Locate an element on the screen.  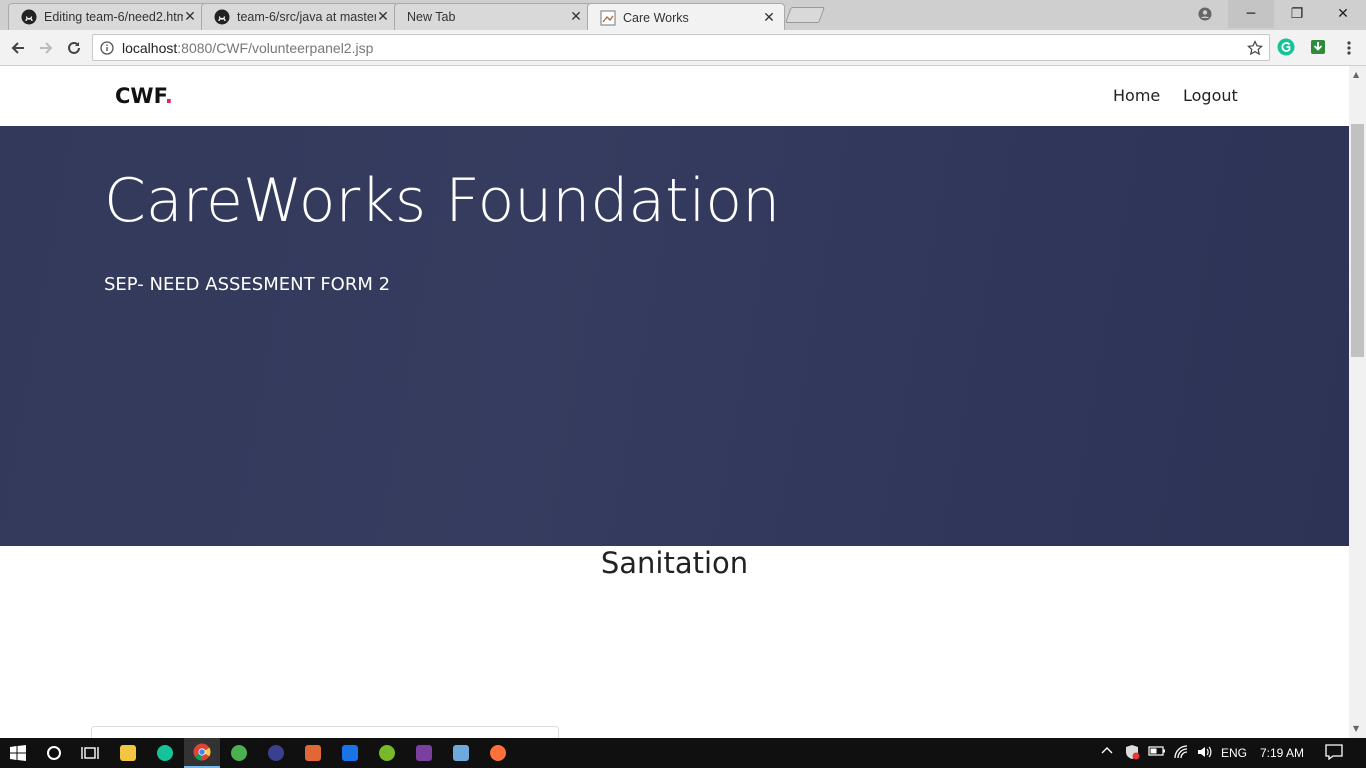
tab-care-works: Care Works ✕ is located at coordinates (686, 17).